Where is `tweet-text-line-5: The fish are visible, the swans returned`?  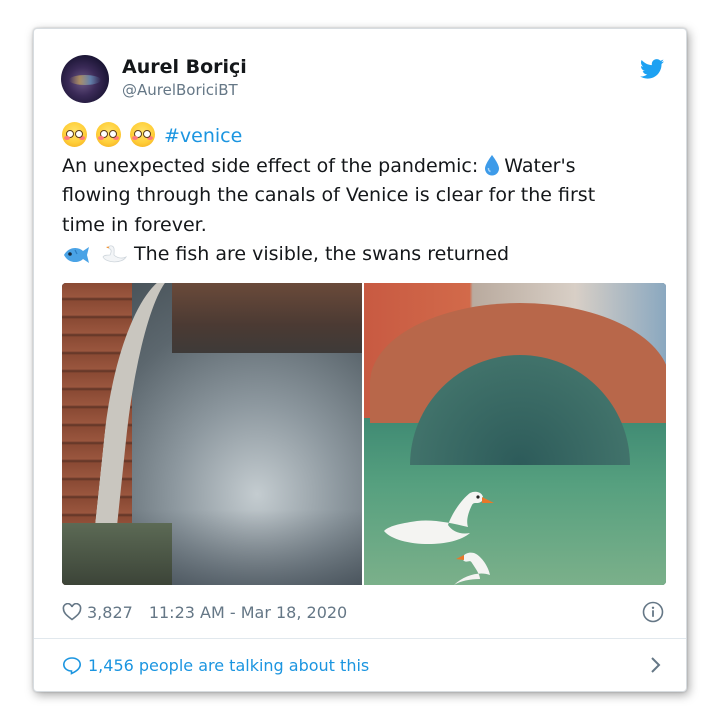
tweet-text-line-5: The fish are visible, the swans returned is located at coordinates (362, 255).